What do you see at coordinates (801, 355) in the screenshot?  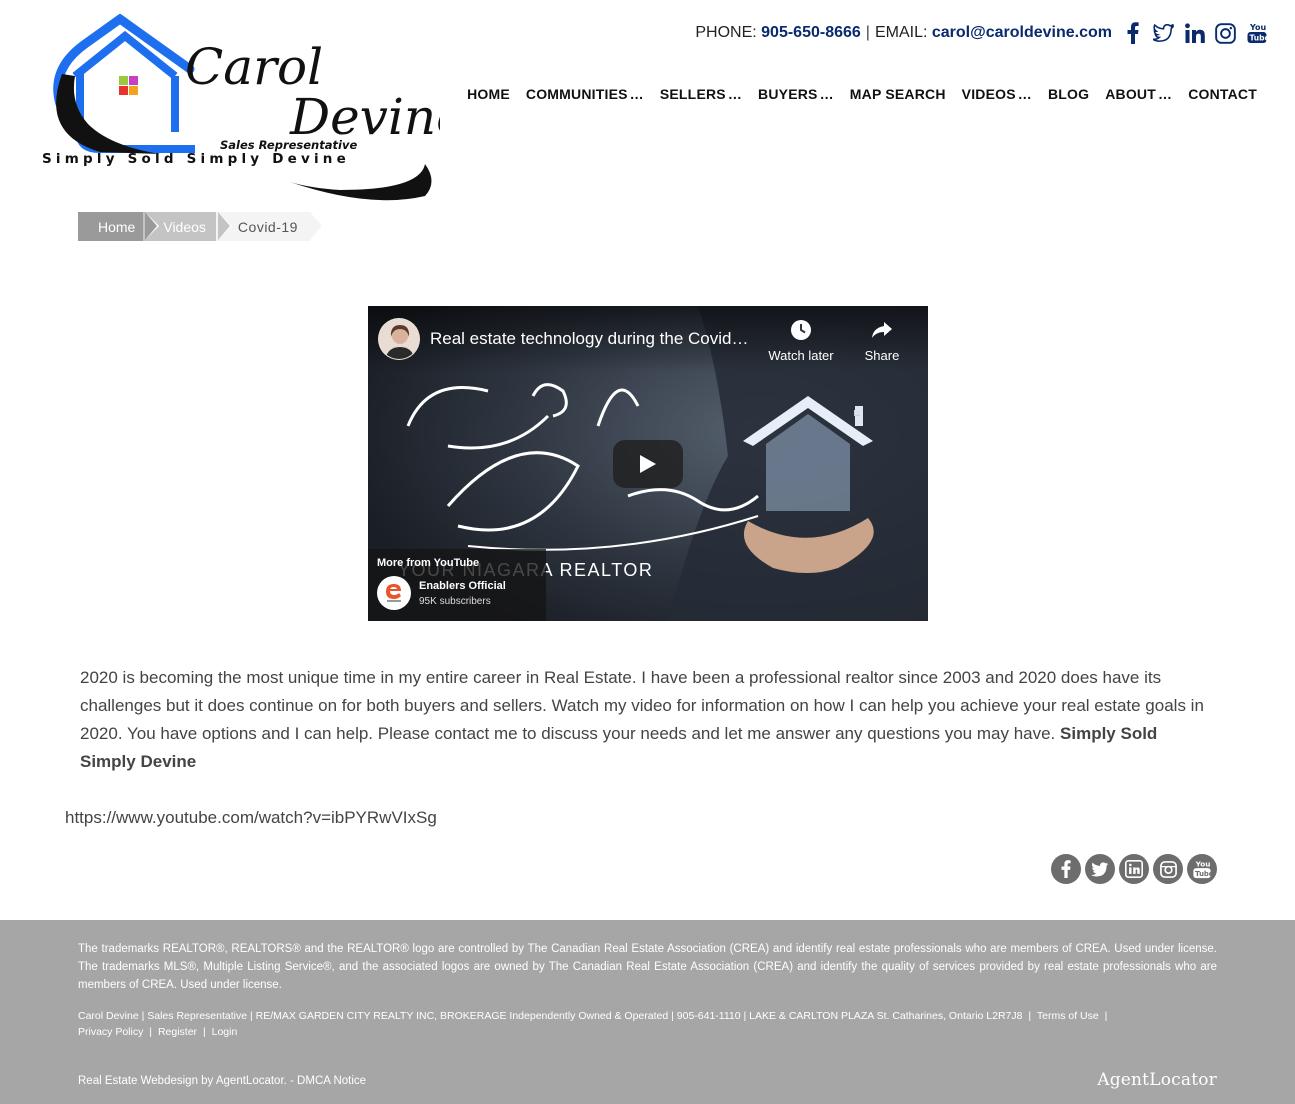 I see `watch-later-label: Watch later` at bounding box center [801, 355].